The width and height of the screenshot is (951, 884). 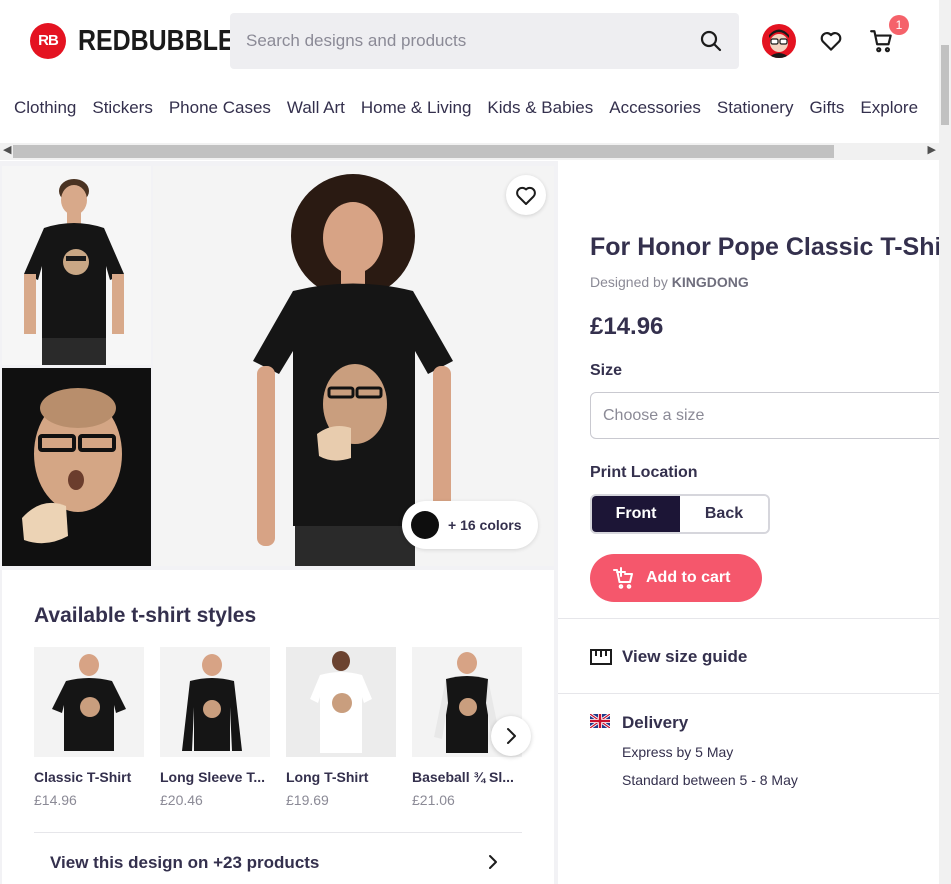 I want to click on style-card-classic: Classic T-Shirt £14.96, so click(x=89, y=727).